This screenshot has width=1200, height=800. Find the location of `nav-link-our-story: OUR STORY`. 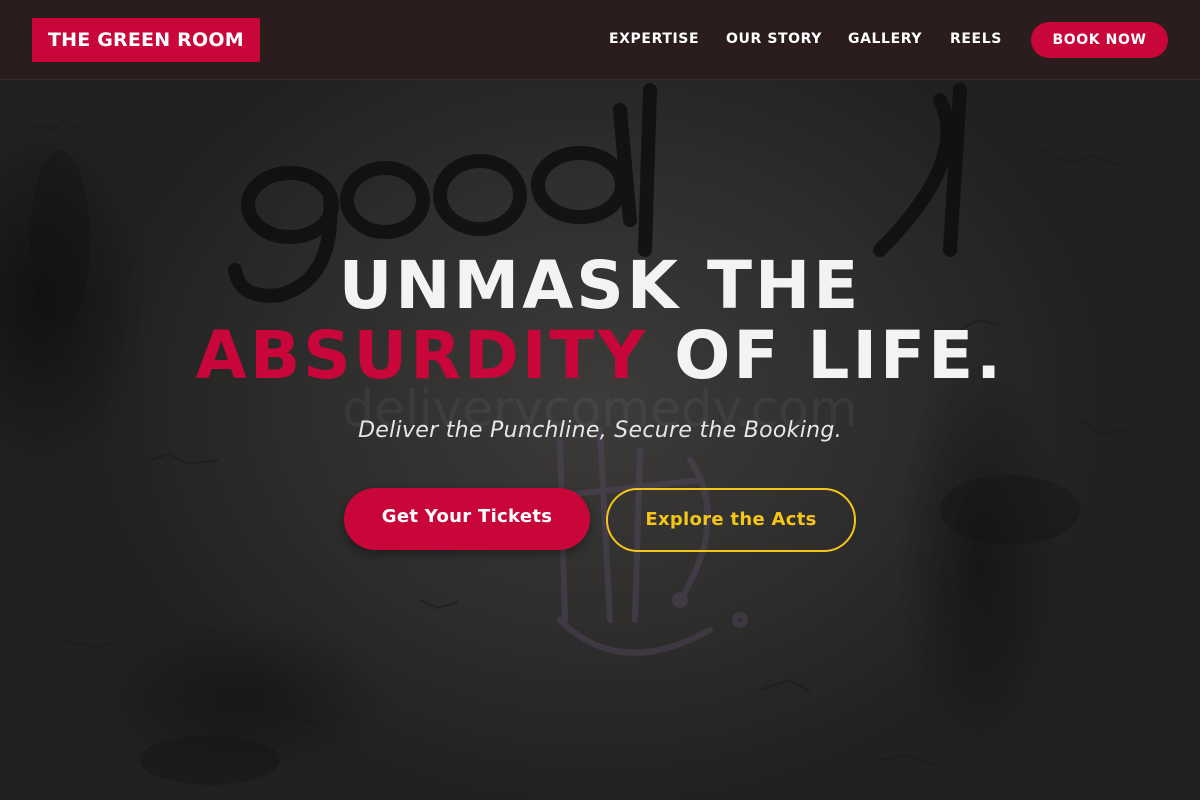

nav-link-our-story: OUR STORY is located at coordinates (774, 39).